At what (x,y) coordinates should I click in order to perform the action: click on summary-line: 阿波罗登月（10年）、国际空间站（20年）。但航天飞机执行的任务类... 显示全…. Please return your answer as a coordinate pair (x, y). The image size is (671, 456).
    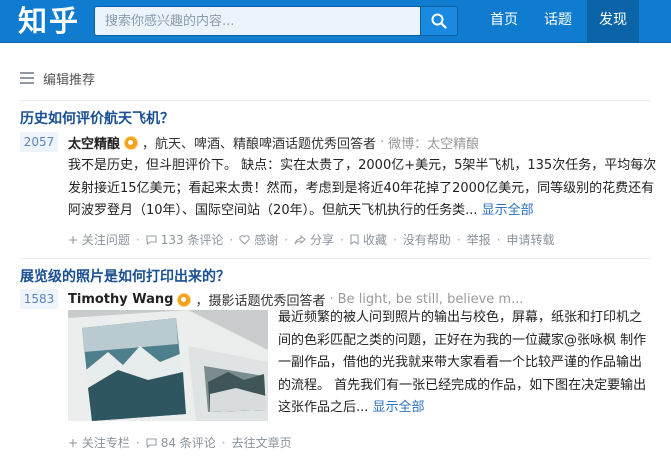
    Looking at the image, I should click on (301, 210).